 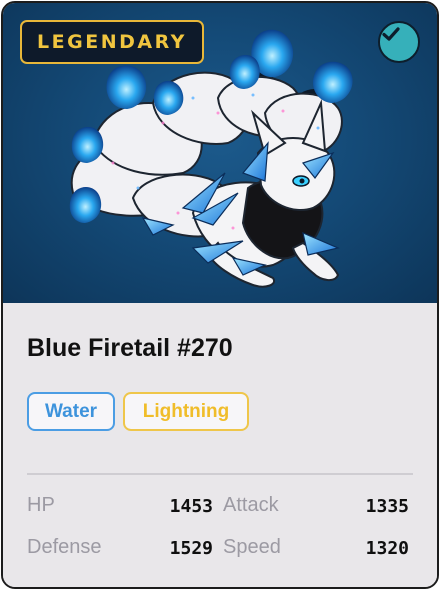 What do you see at coordinates (71, 411) in the screenshot?
I see `type-chip-water: Water` at bounding box center [71, 411].